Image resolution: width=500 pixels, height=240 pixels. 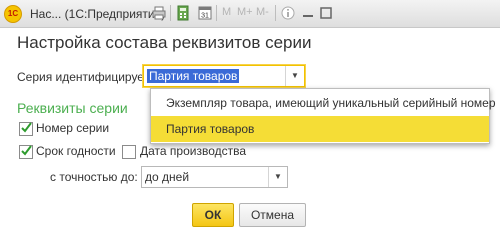 I want to click on memory-plus-button: M+, so click(x=245, y=12).